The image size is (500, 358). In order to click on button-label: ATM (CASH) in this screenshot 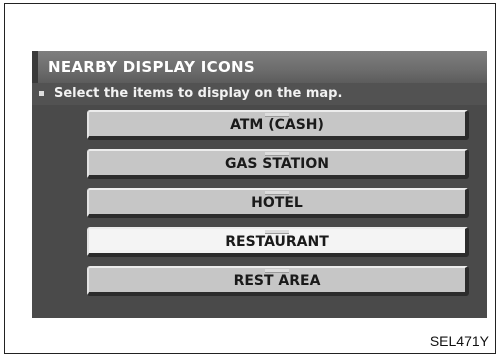, I will do `click(277, 125)`.